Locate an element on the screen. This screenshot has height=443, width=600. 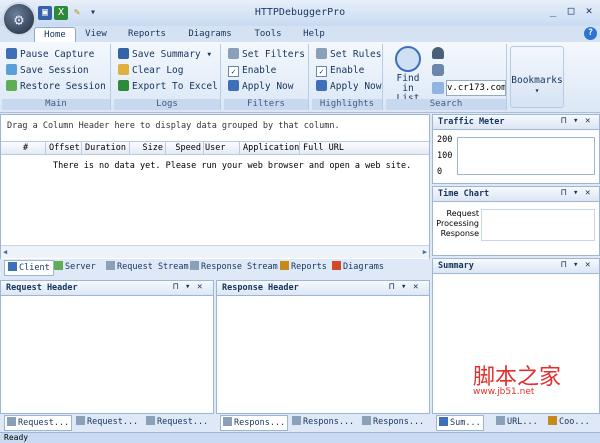
maximize-button: □ is located at coordinates (571, 11).